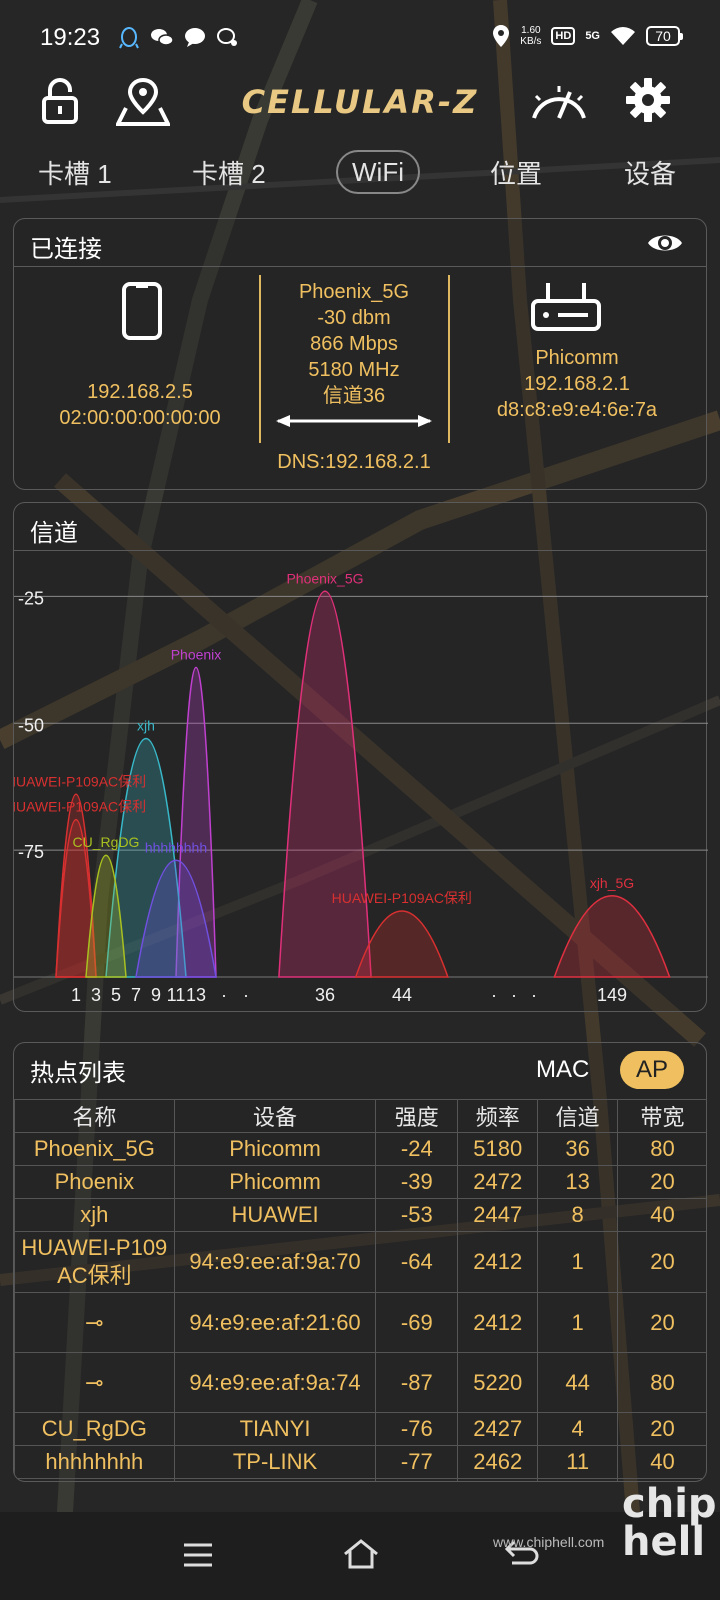 This screenshot has width=720, height=1600. I want to click on navigation-bar, so click(360, 1556).